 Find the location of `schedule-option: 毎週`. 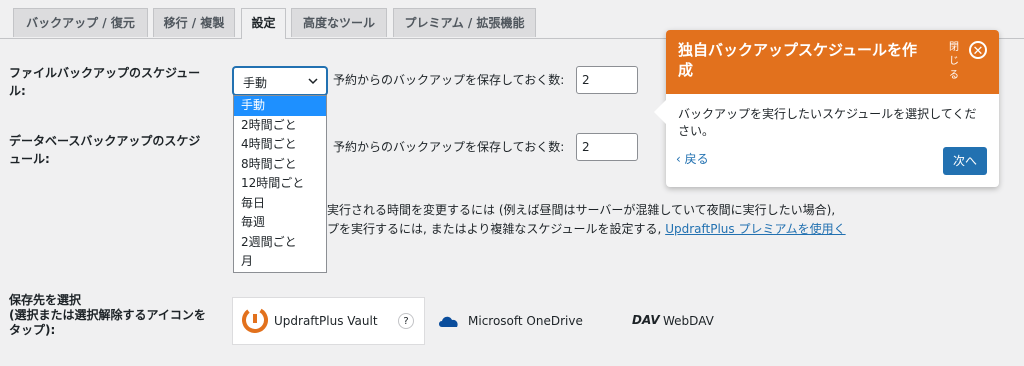

schedule-option: 毎週 is located at coordinates (280, 223).